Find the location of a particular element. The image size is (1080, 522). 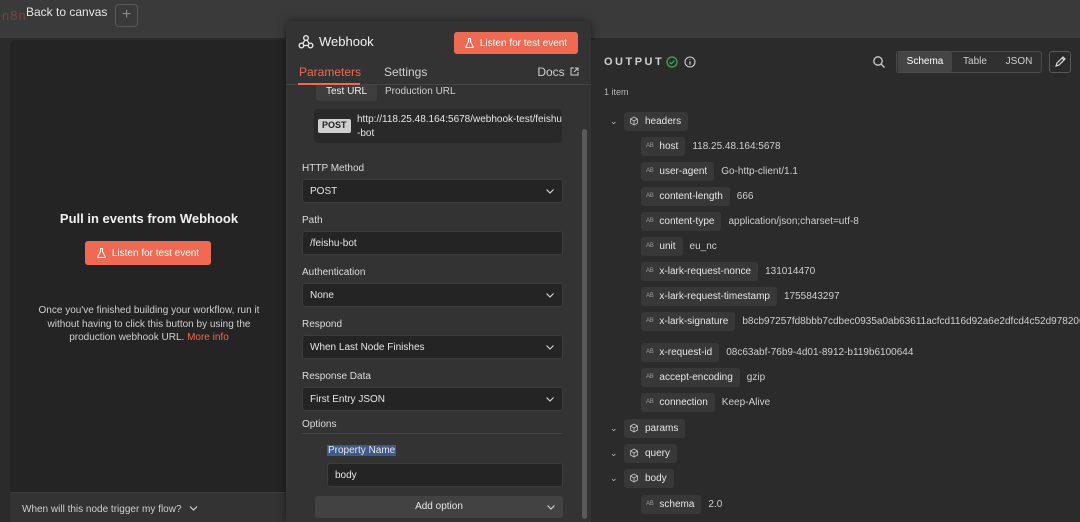

view-schema: Schema is located at coordinates (925, 62).